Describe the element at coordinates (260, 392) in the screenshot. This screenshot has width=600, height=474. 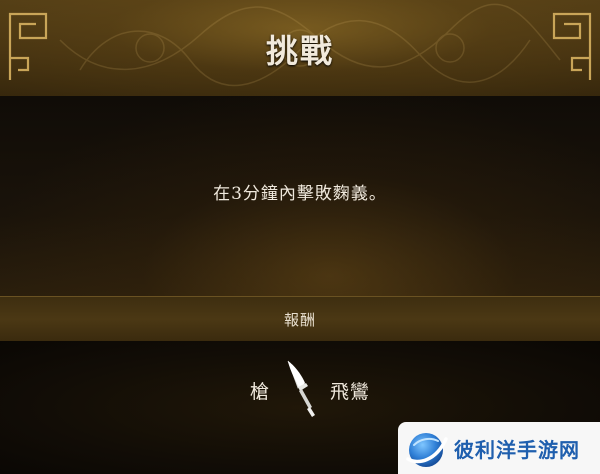
I see `reward-item-type: 槍` at that location.